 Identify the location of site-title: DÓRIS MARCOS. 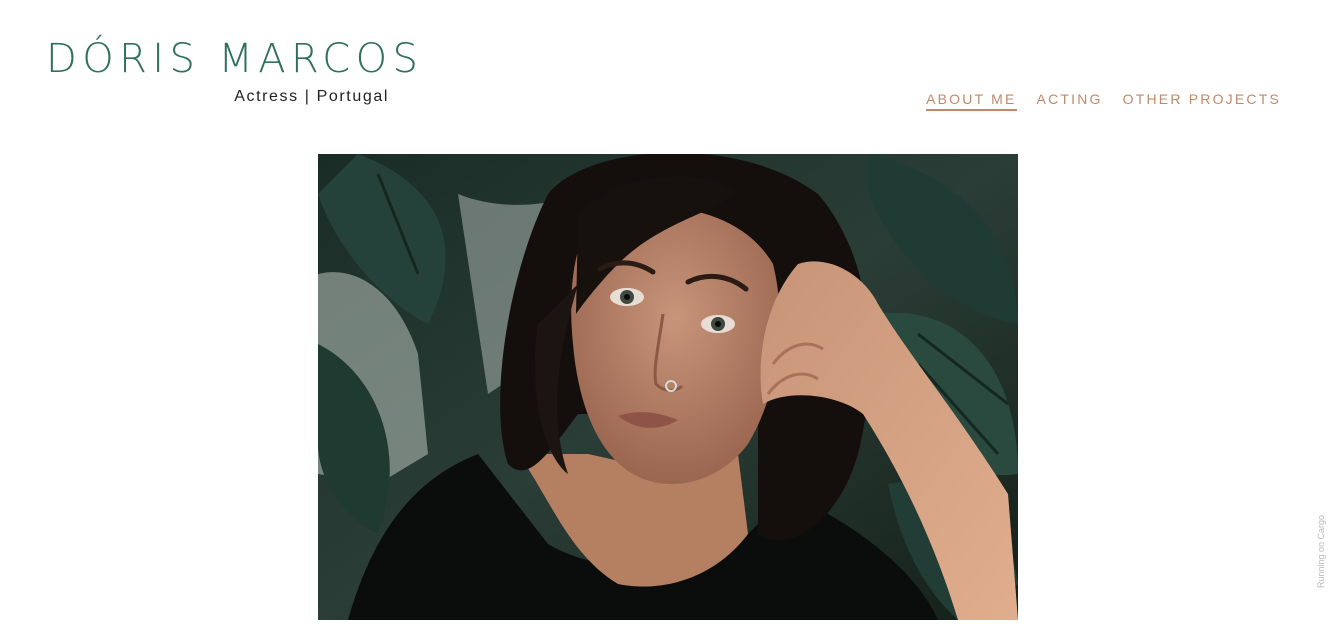
(234, 59).